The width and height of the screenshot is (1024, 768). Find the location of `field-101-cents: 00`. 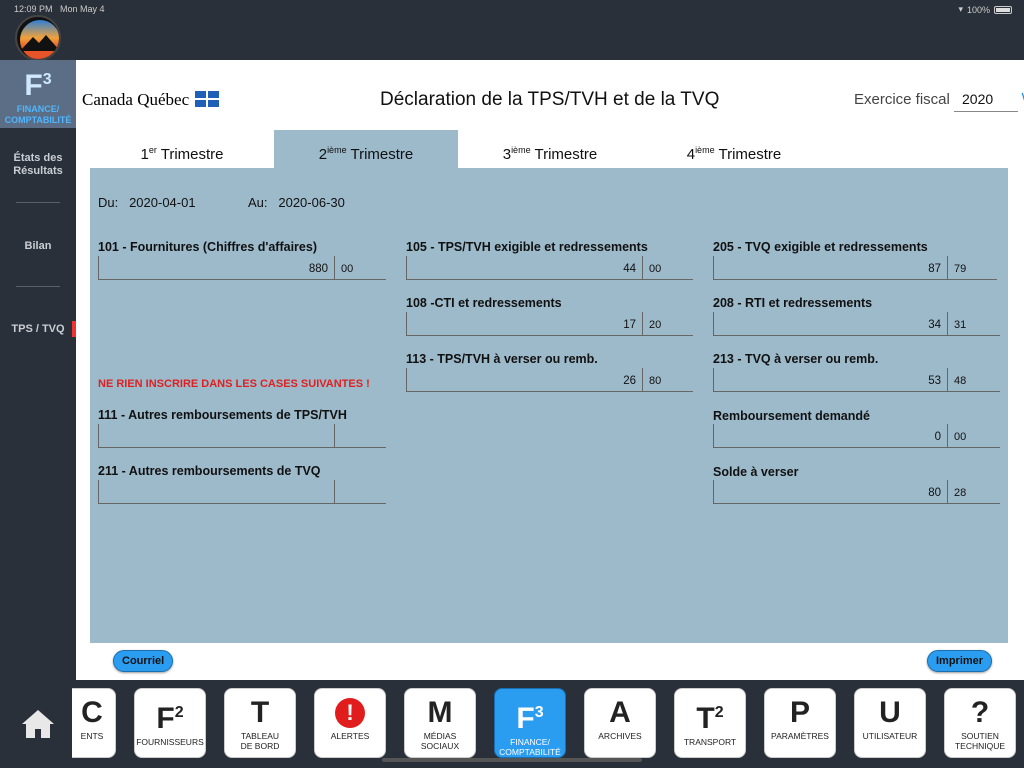

field-101-cents: 00 is located at coordinates (344, 265).